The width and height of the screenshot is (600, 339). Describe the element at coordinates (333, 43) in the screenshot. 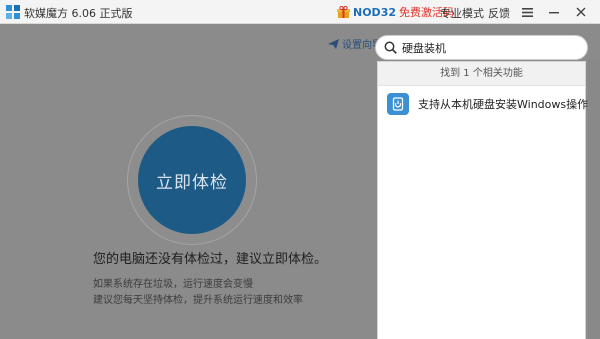

I see `paper-plane-icon` at that location.